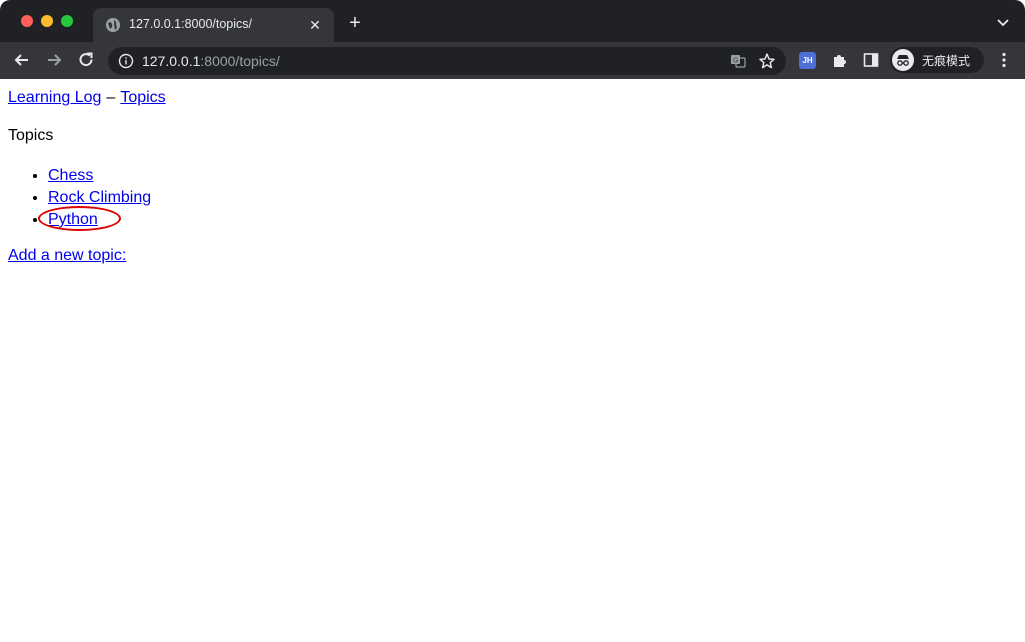  I want to click on topic-link-rock-climbing: Rock Climbing, so click(99, 197).